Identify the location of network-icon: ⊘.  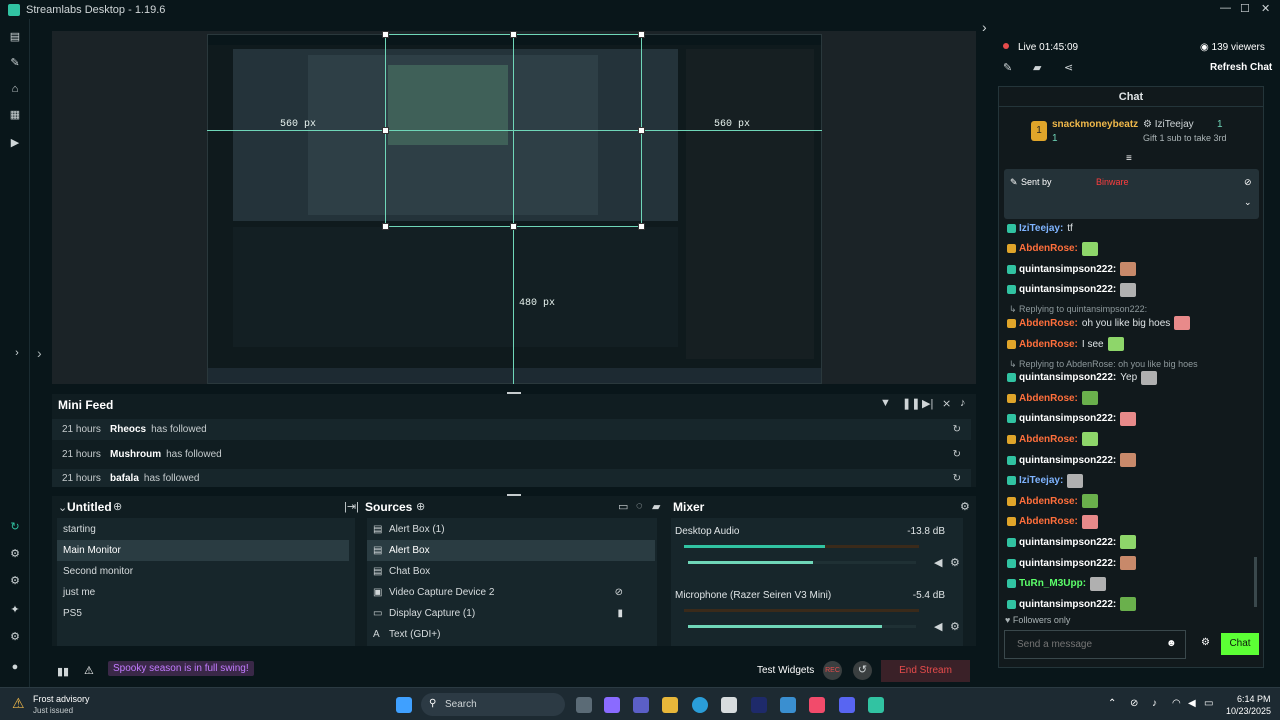
(1134, 703).